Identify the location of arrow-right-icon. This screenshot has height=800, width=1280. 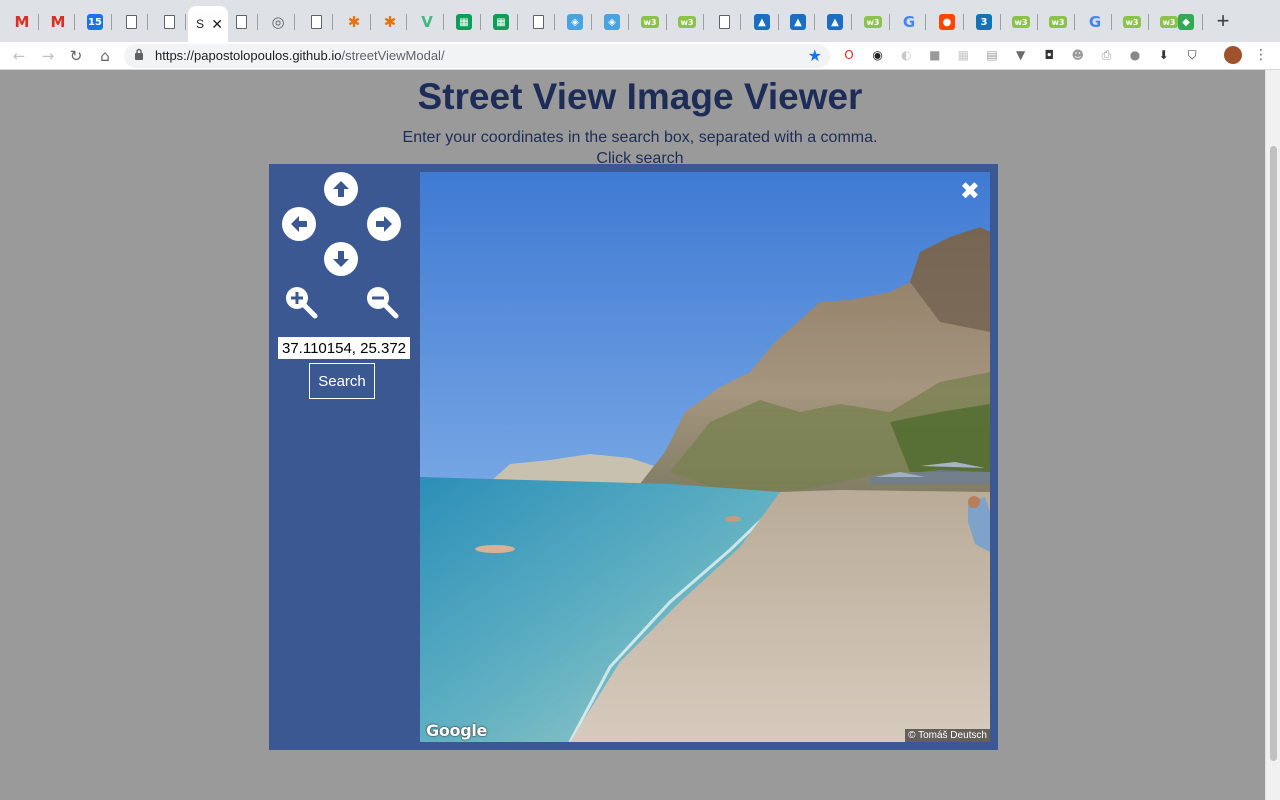
(384, 224).